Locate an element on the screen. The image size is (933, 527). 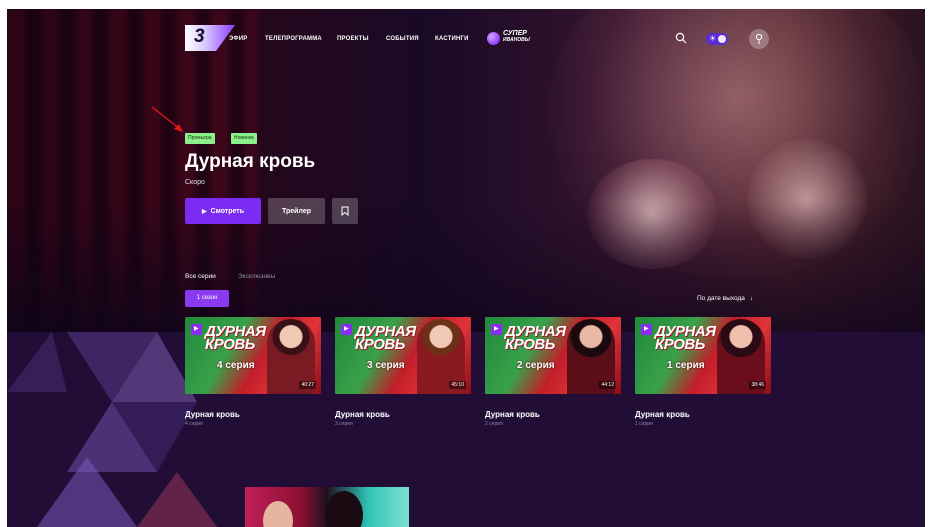
tab-exclusives: Эксклюзивы is located at coordinates (256, 276).